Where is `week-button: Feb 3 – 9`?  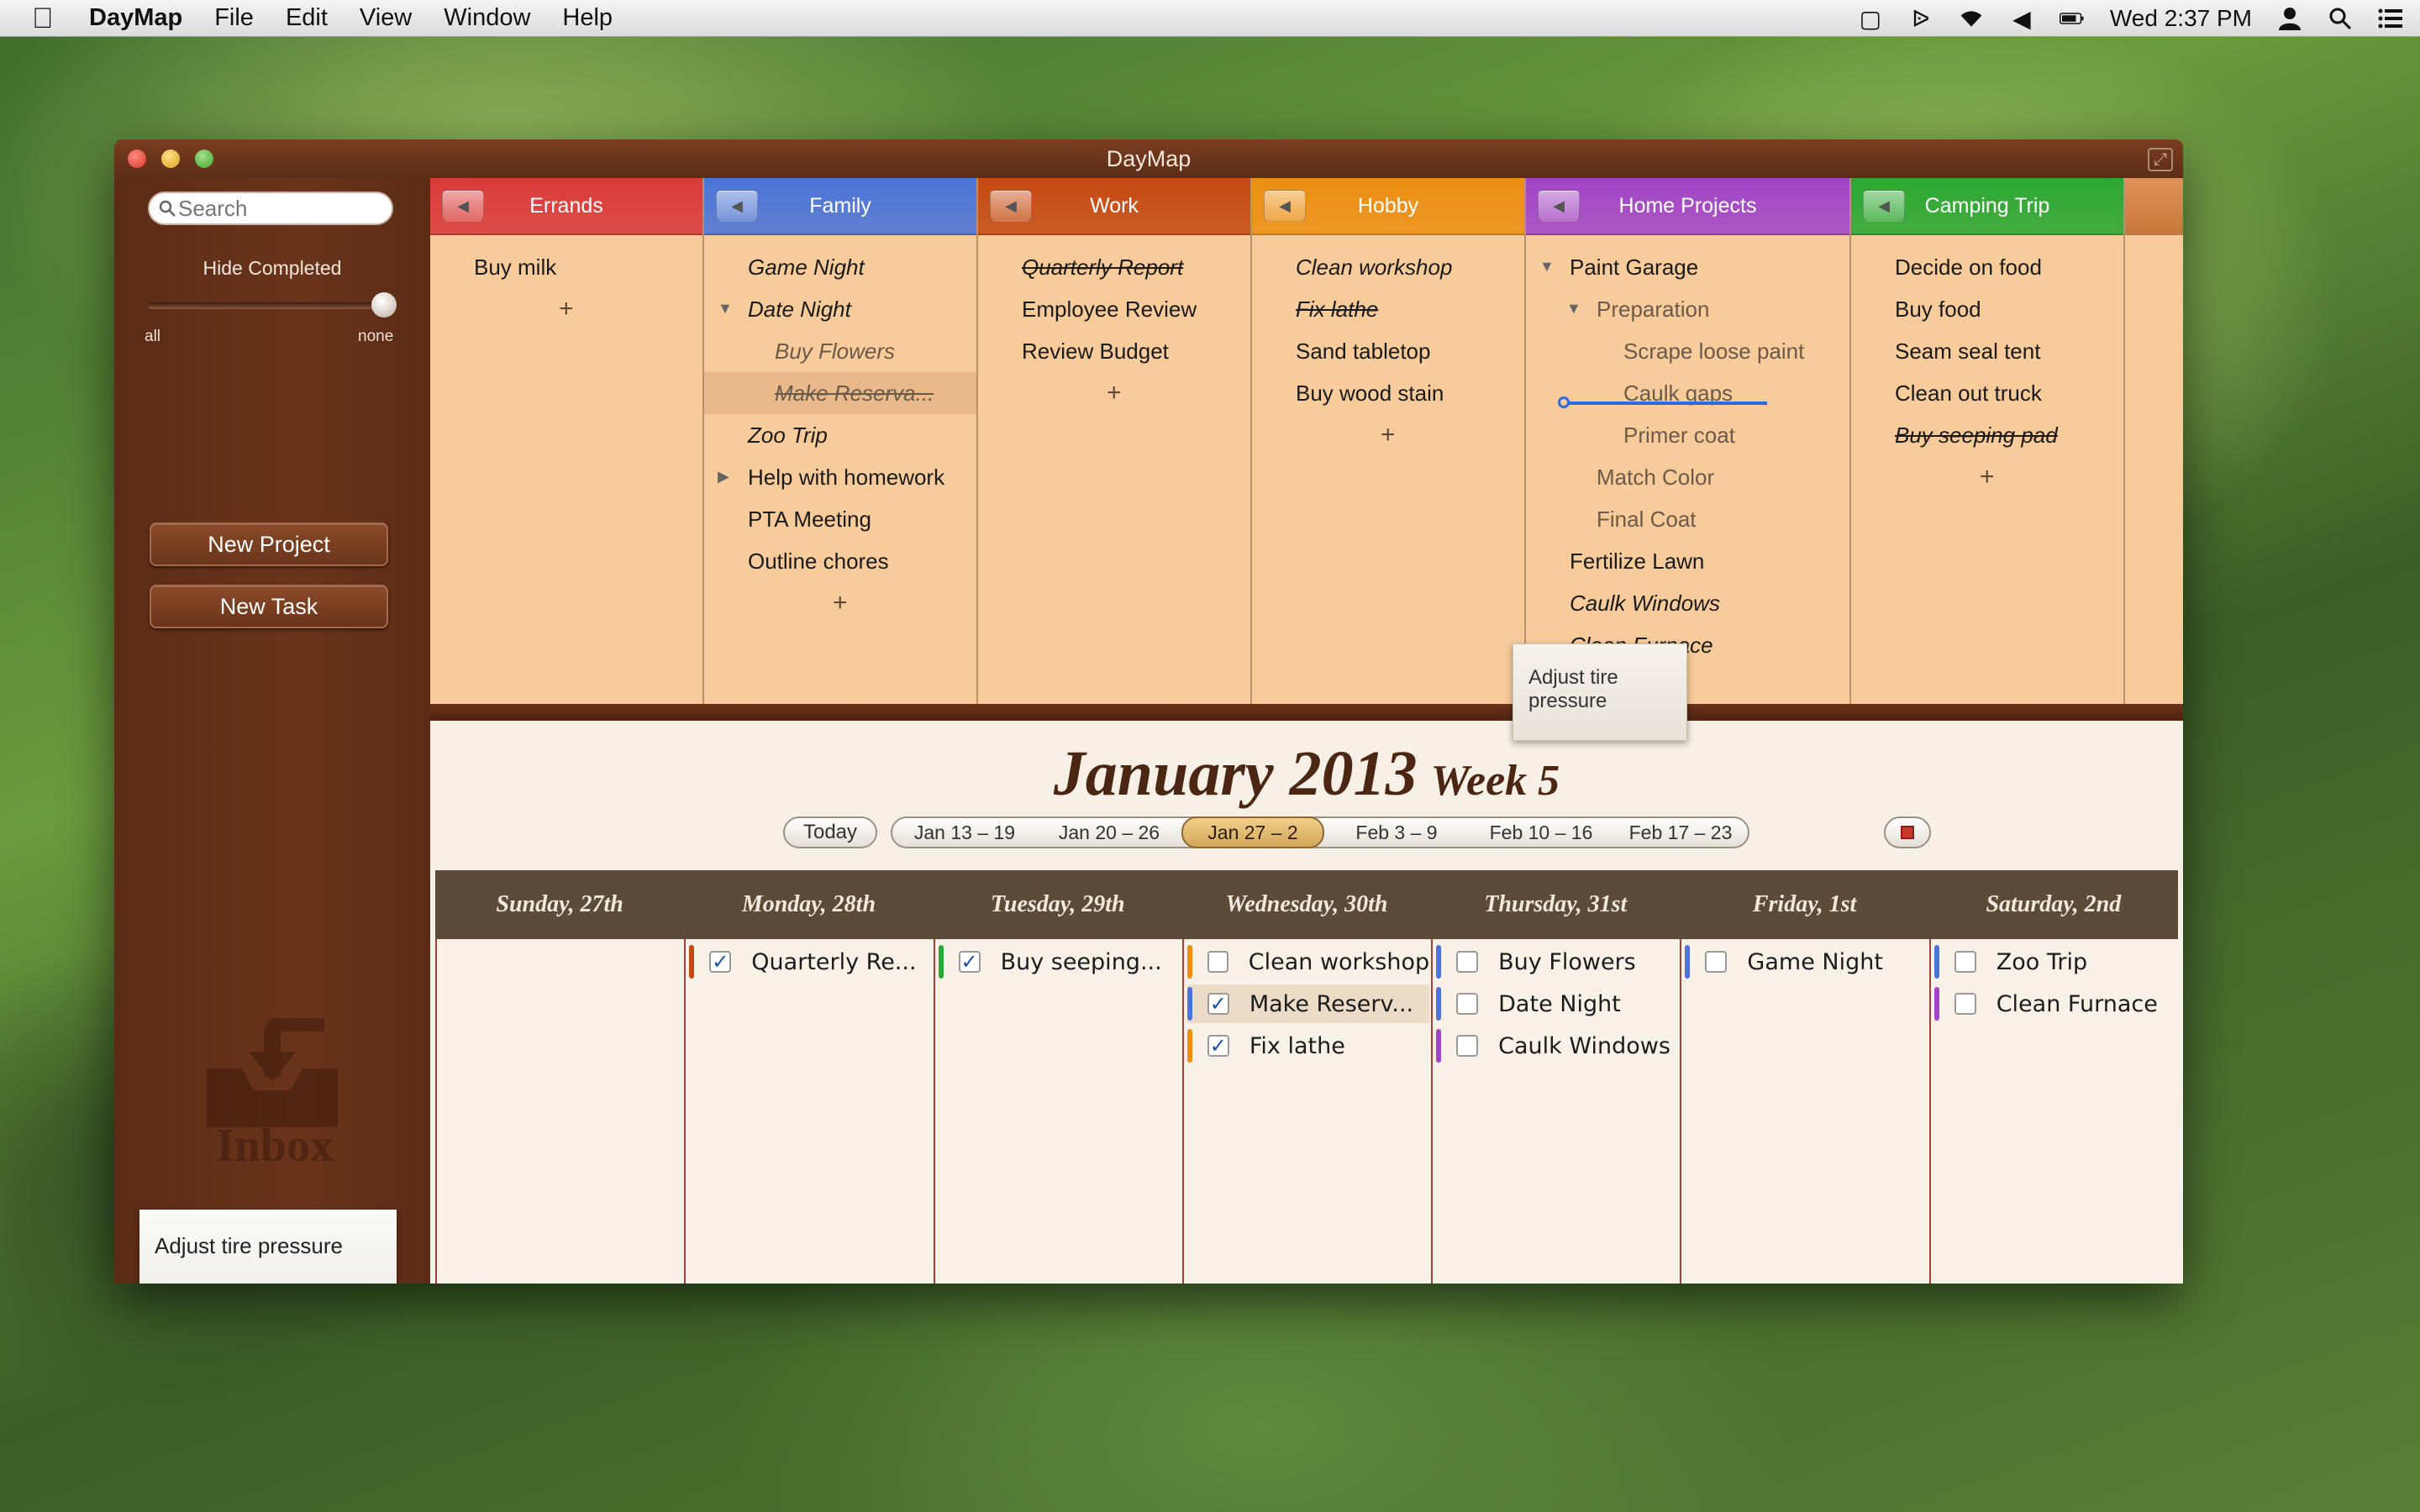
week-button: Feb 3 – 9 is located at coordinates (1396, 832).